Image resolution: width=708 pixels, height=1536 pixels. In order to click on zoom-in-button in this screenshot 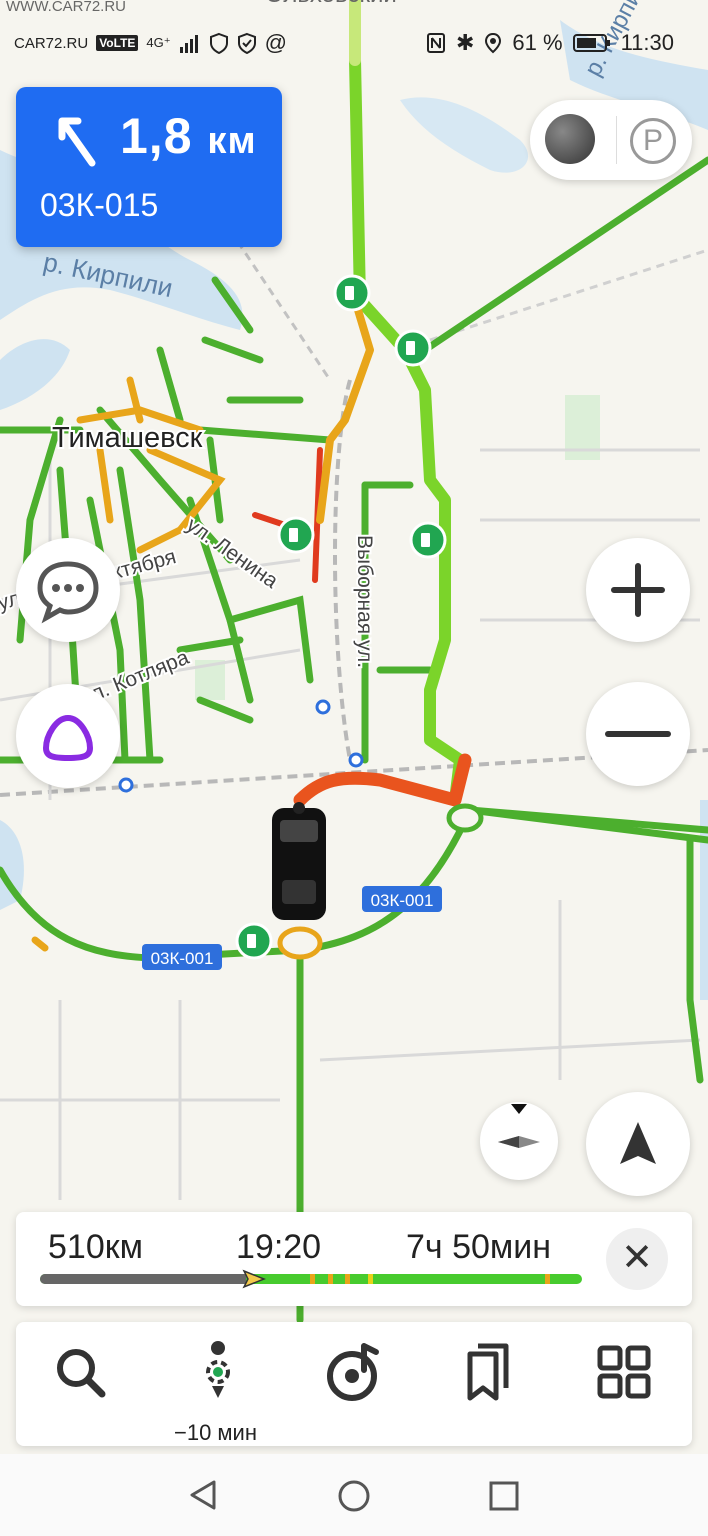, I will do `click(638, 590)`.